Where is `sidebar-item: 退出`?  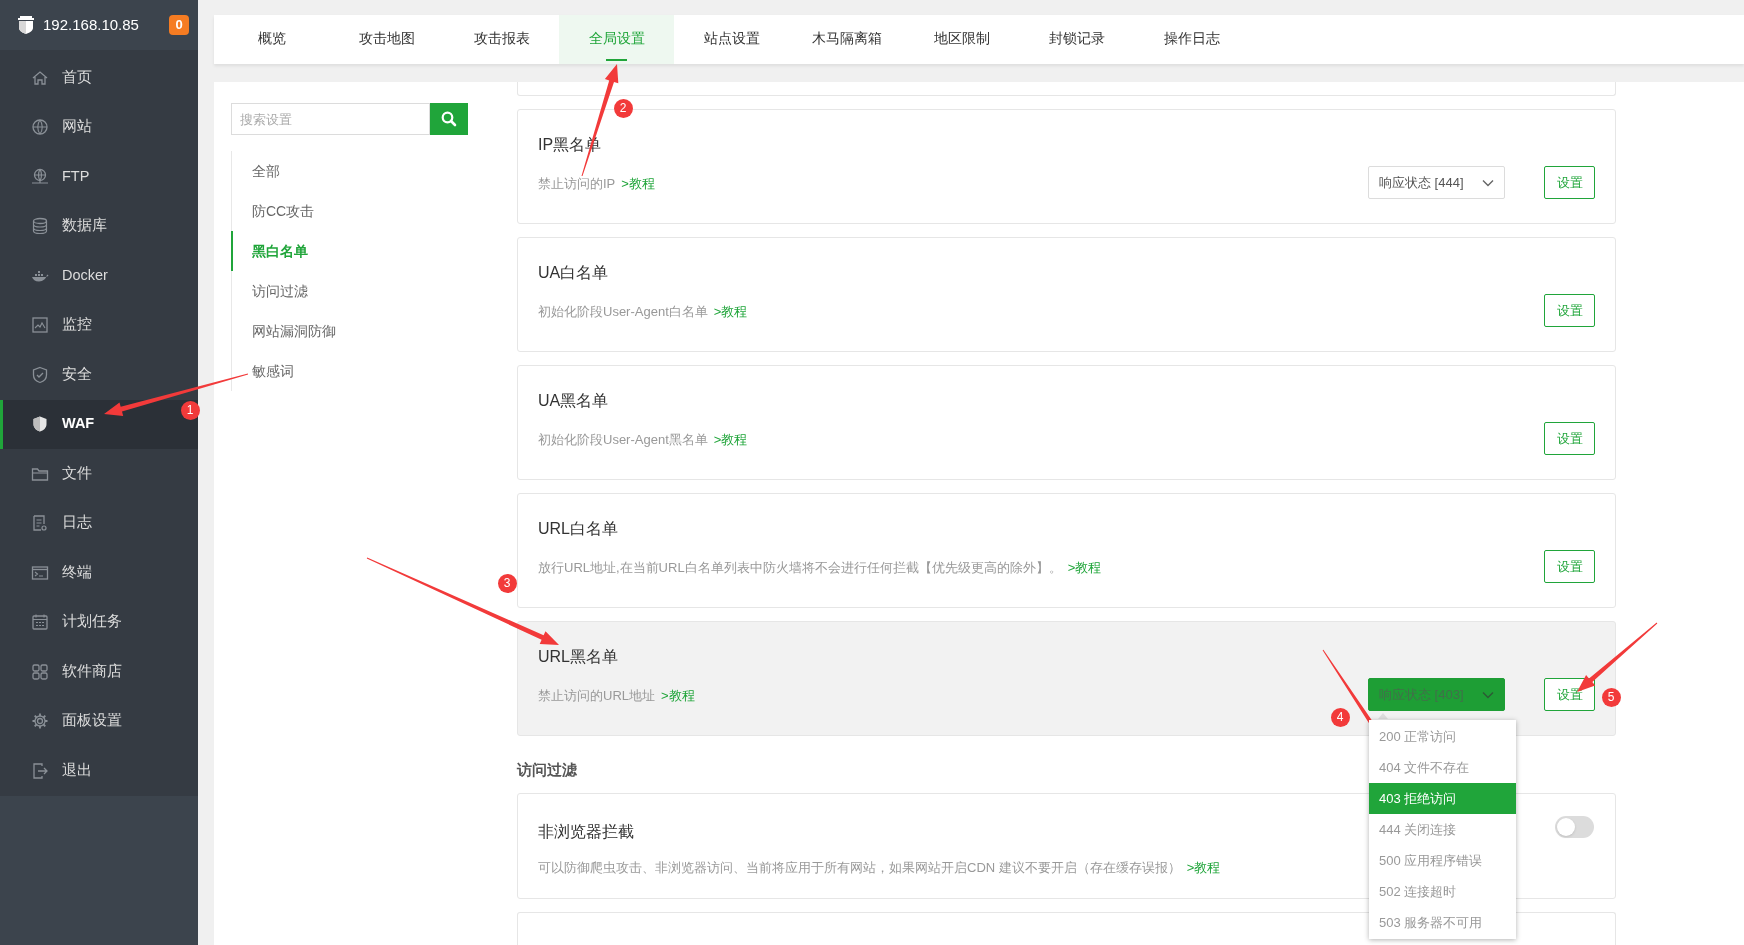
sidebar-item: 退出 is located at coordinates (99, 771).